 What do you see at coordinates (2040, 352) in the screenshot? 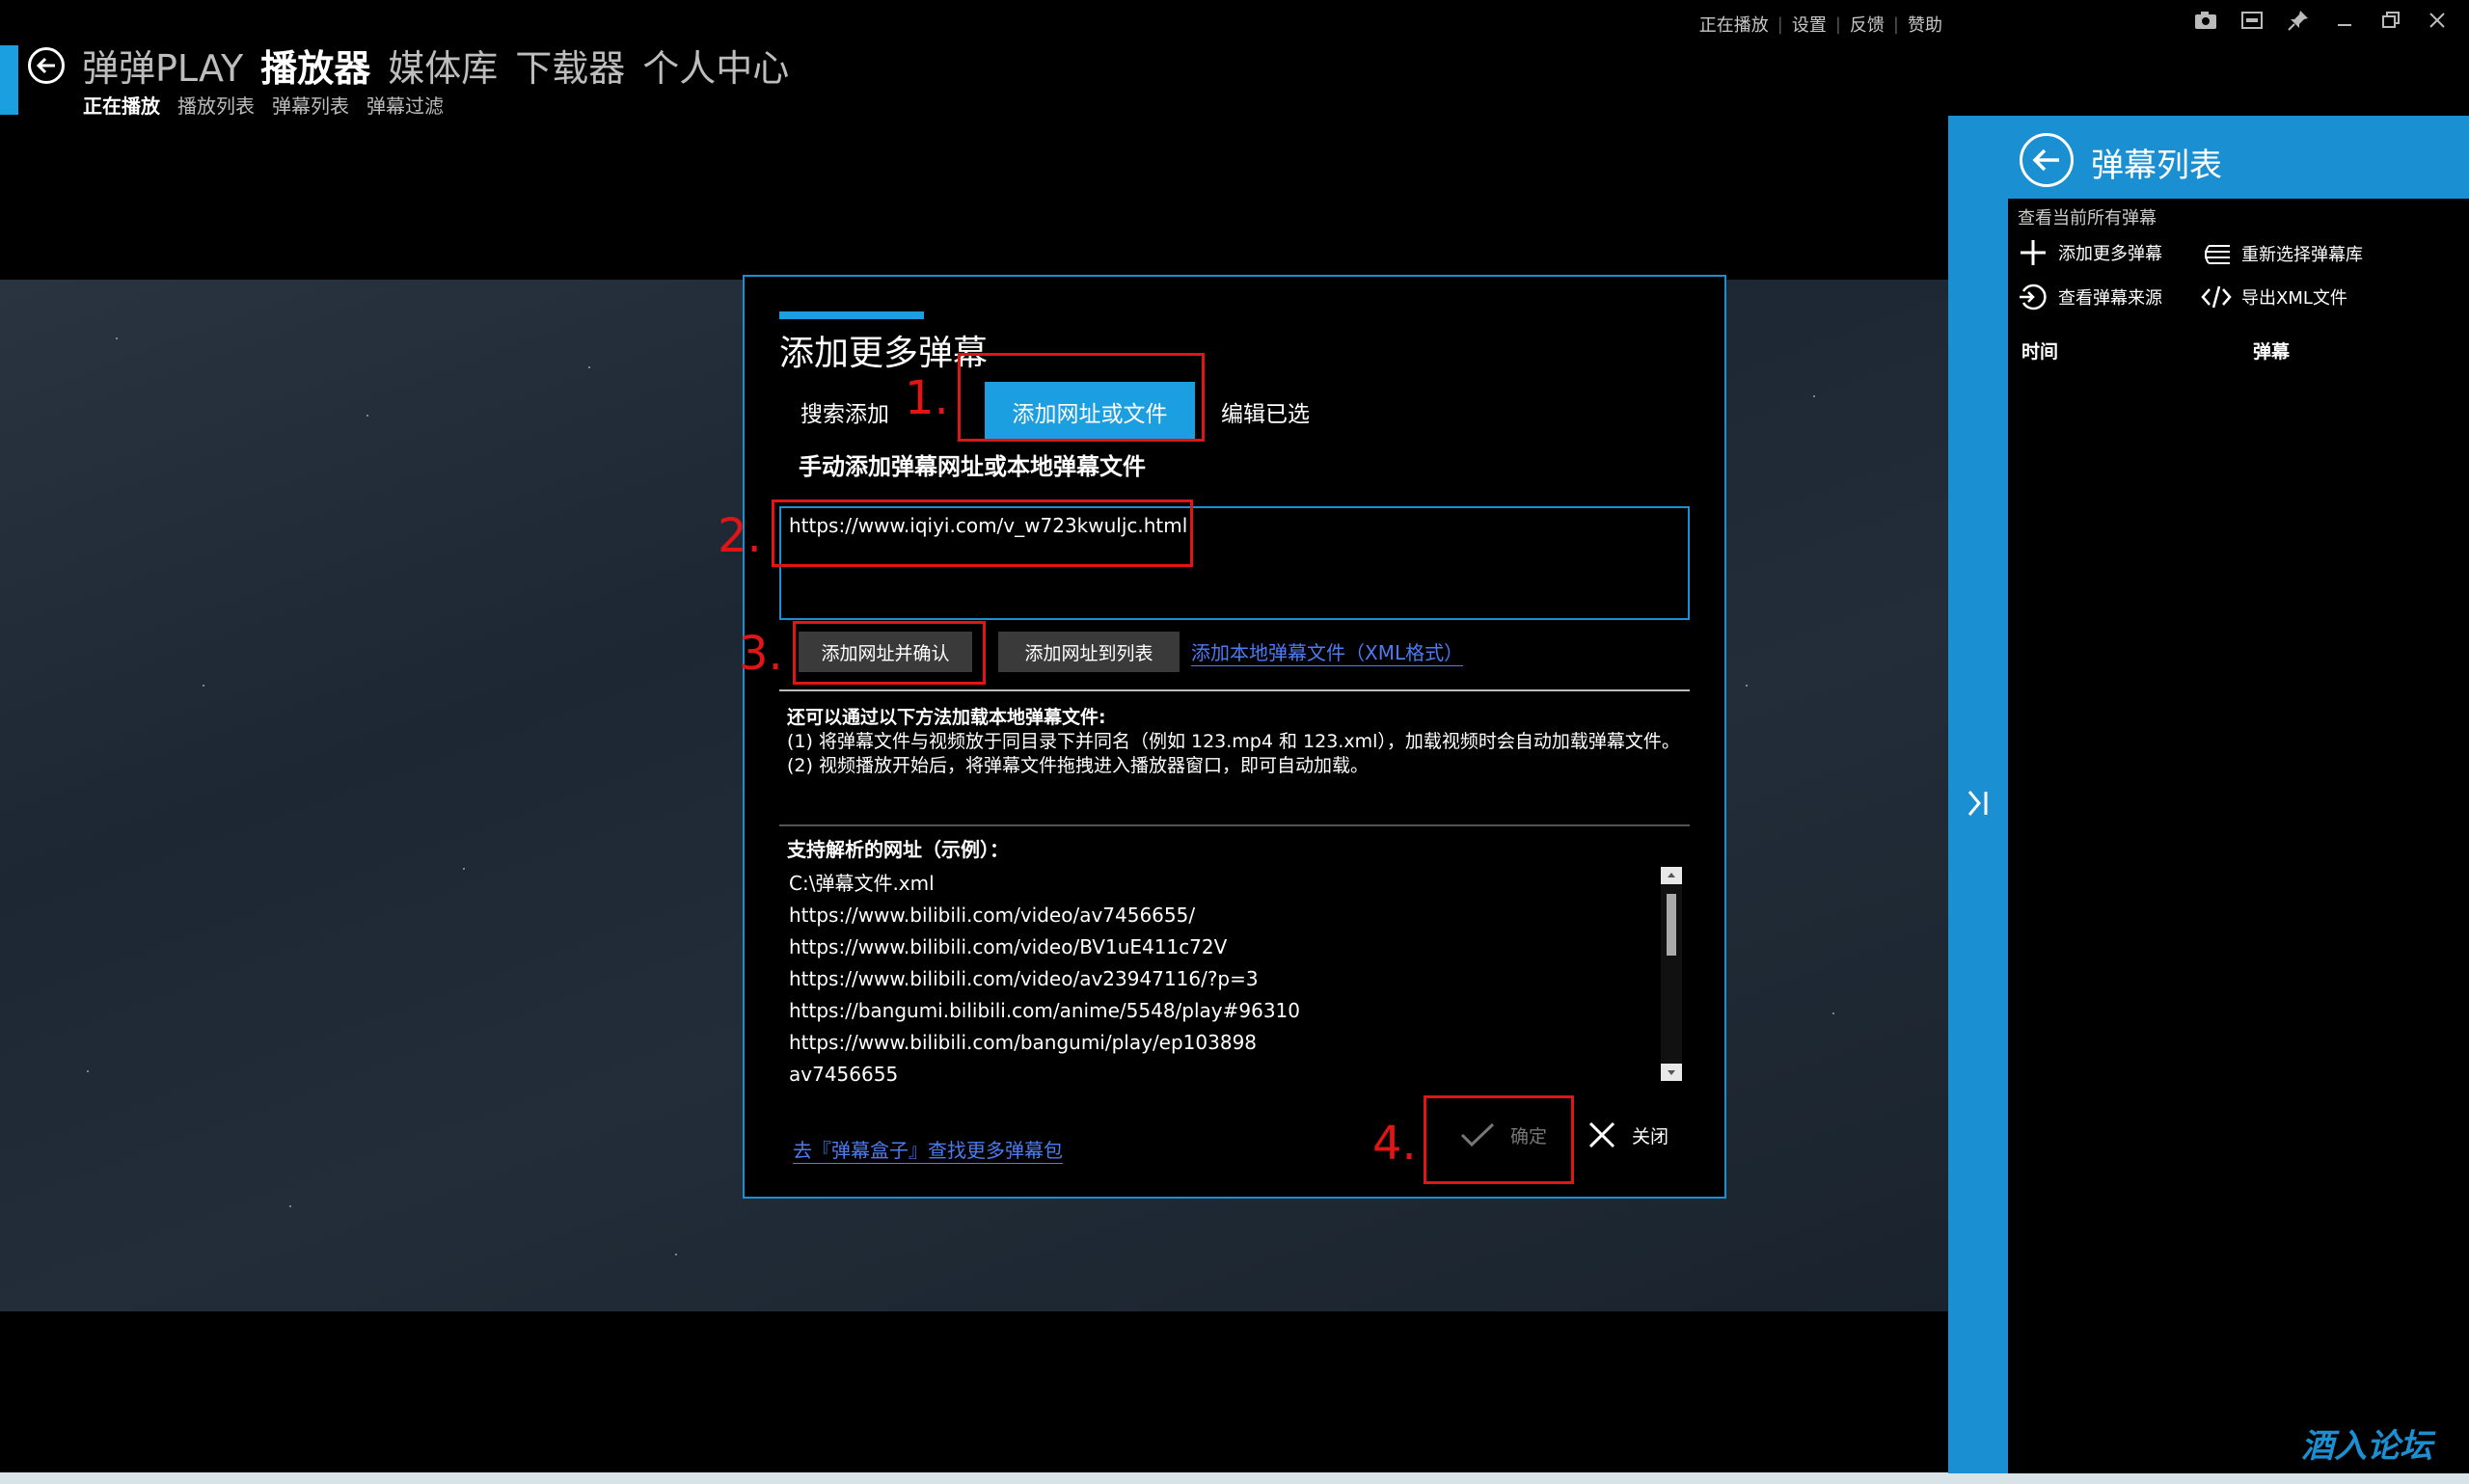
I see `column-header-time: 时间` at bounding box center [2040, 352].